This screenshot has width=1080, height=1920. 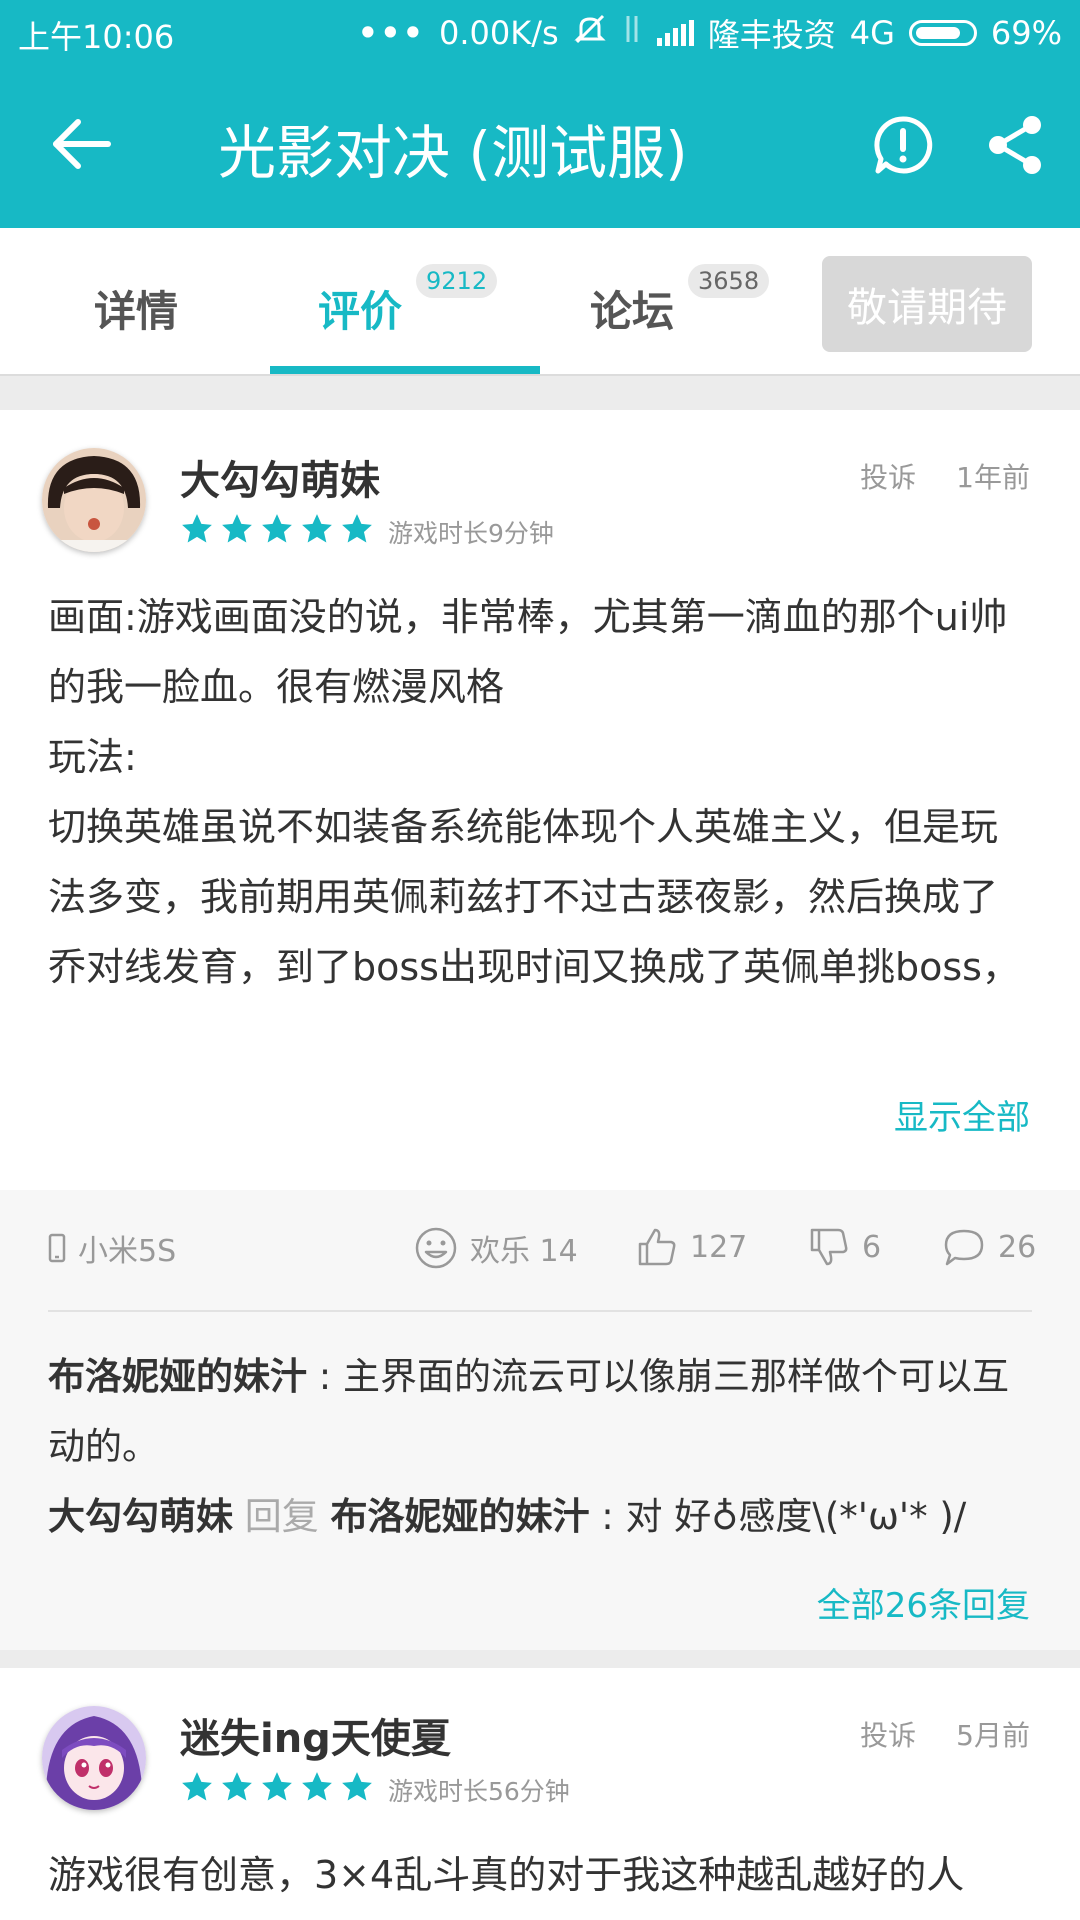 I want to click on status-right: ••• 0.00K/s 隆丰投资 4G 69%, so click(x=710, y=33).